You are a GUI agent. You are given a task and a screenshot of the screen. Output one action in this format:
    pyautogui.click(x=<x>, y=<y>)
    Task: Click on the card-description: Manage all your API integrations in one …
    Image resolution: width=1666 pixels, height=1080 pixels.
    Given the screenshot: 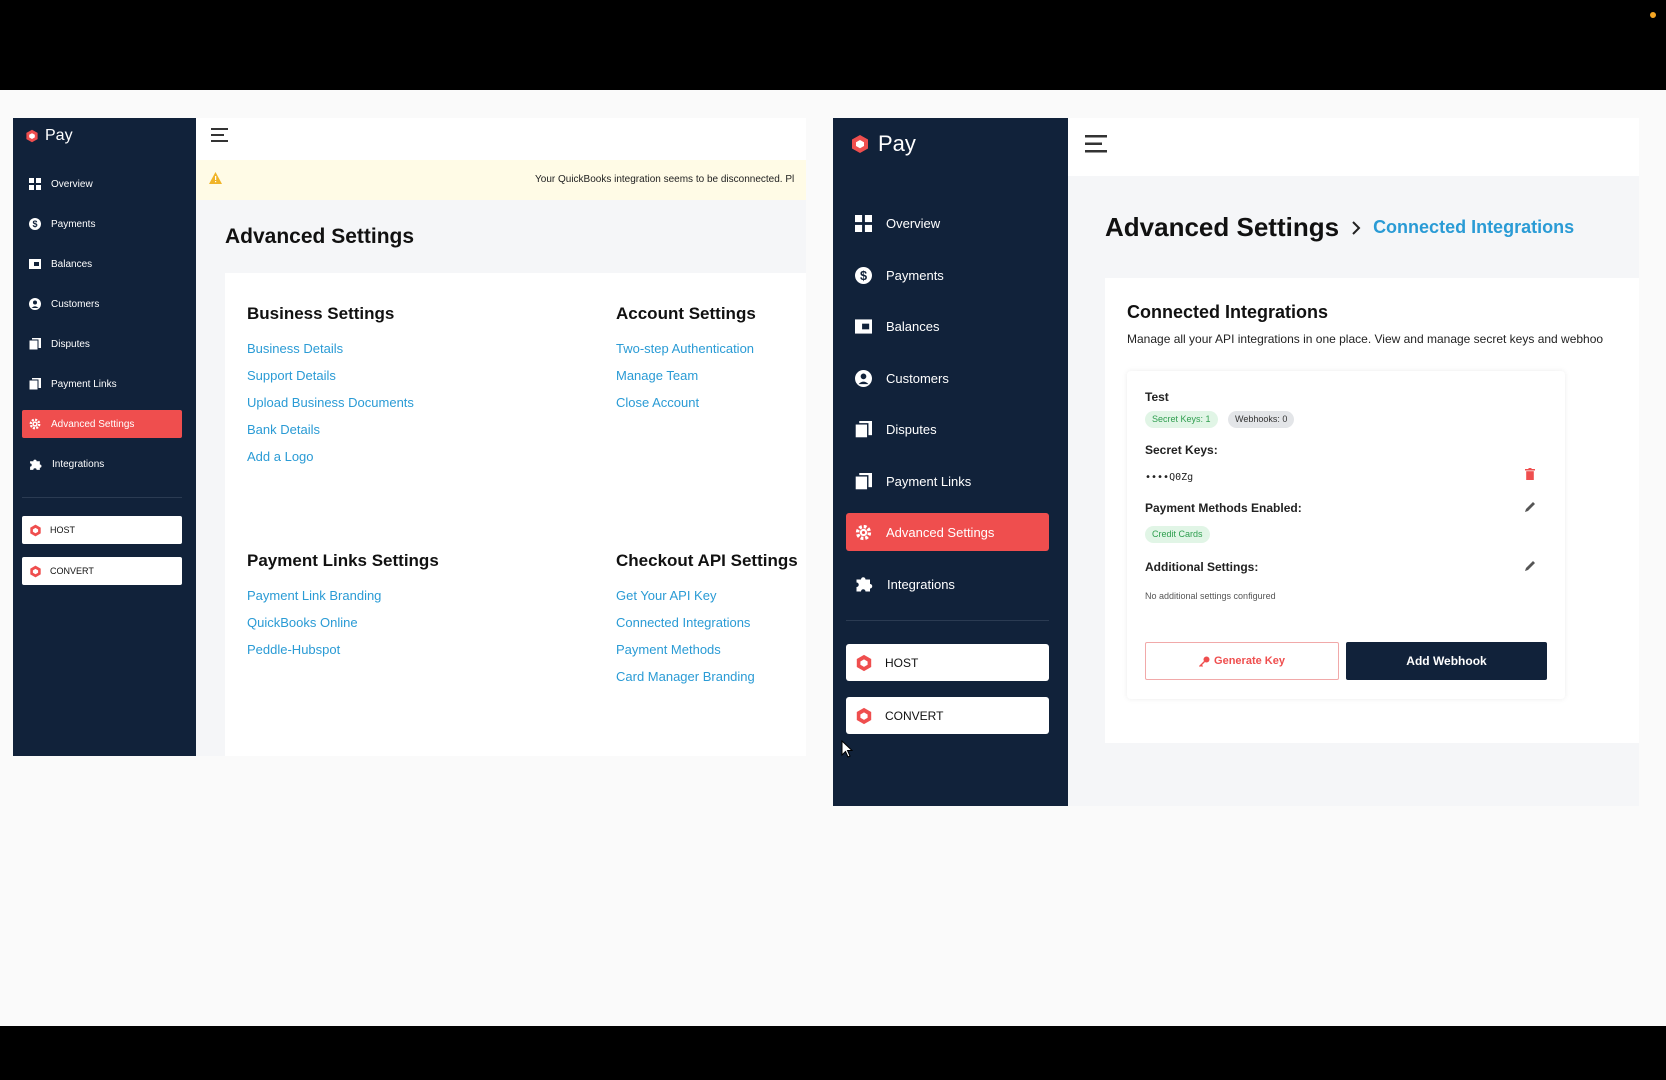 What is the action you would take?
    pyautogui.click(x=1365, y=339)
    